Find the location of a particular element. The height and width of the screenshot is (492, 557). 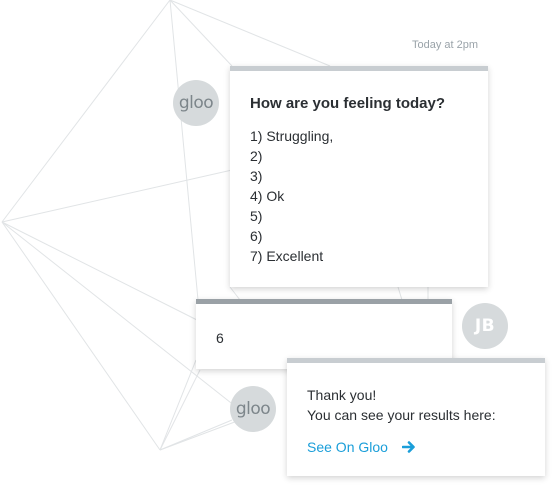

user-avatar: JB is located at coordinates (485, 326).